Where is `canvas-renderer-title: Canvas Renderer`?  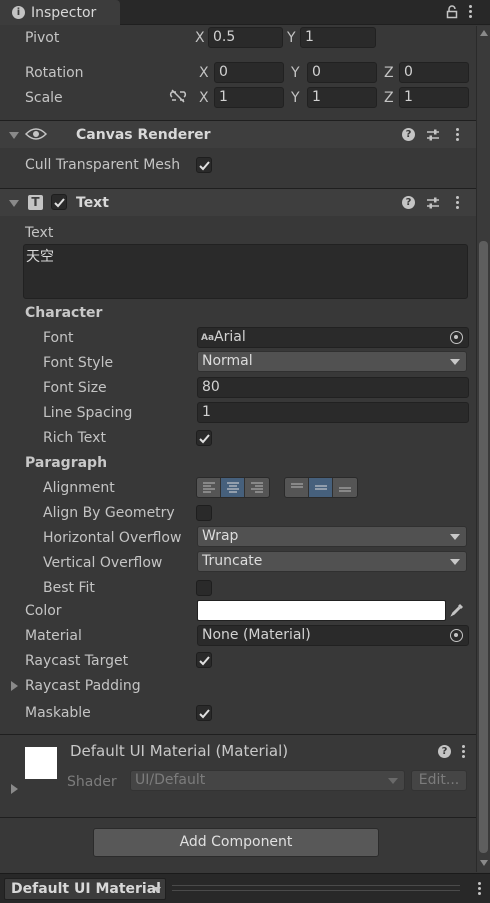
canvas-renderer-title: Canvas Renderer is located at coordinates (143, 135).